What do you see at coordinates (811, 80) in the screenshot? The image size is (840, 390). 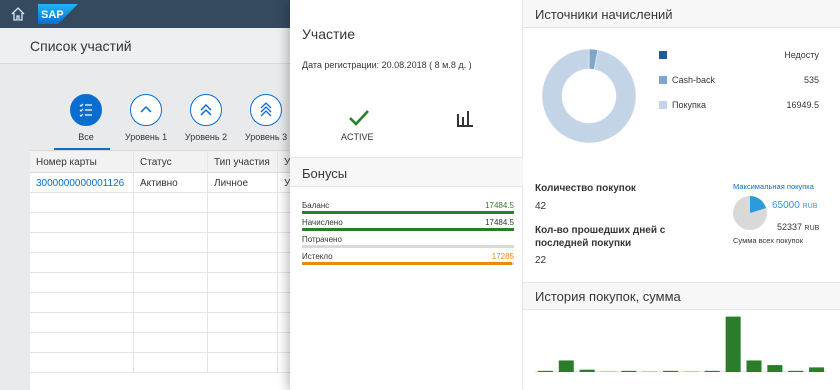 I see `legend-value: 535` at bounding box center [811, 80].